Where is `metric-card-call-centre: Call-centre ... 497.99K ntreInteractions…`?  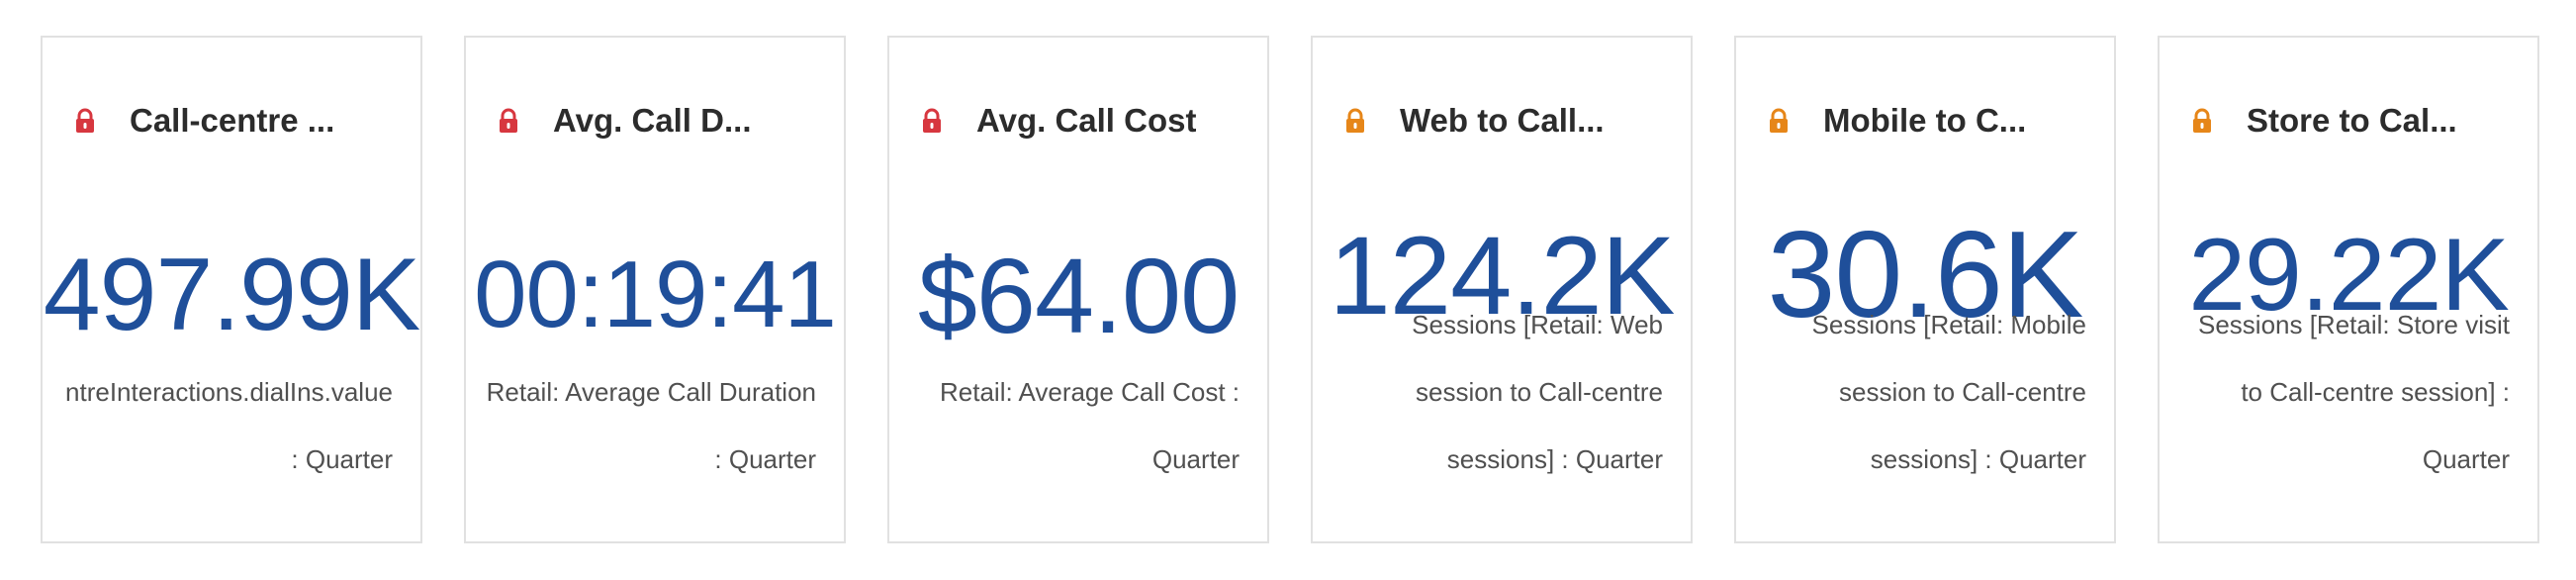
metric-card-call-centre: Call-centre ... 497.99K ntreInteractions… is located at coordinates (231, 289).